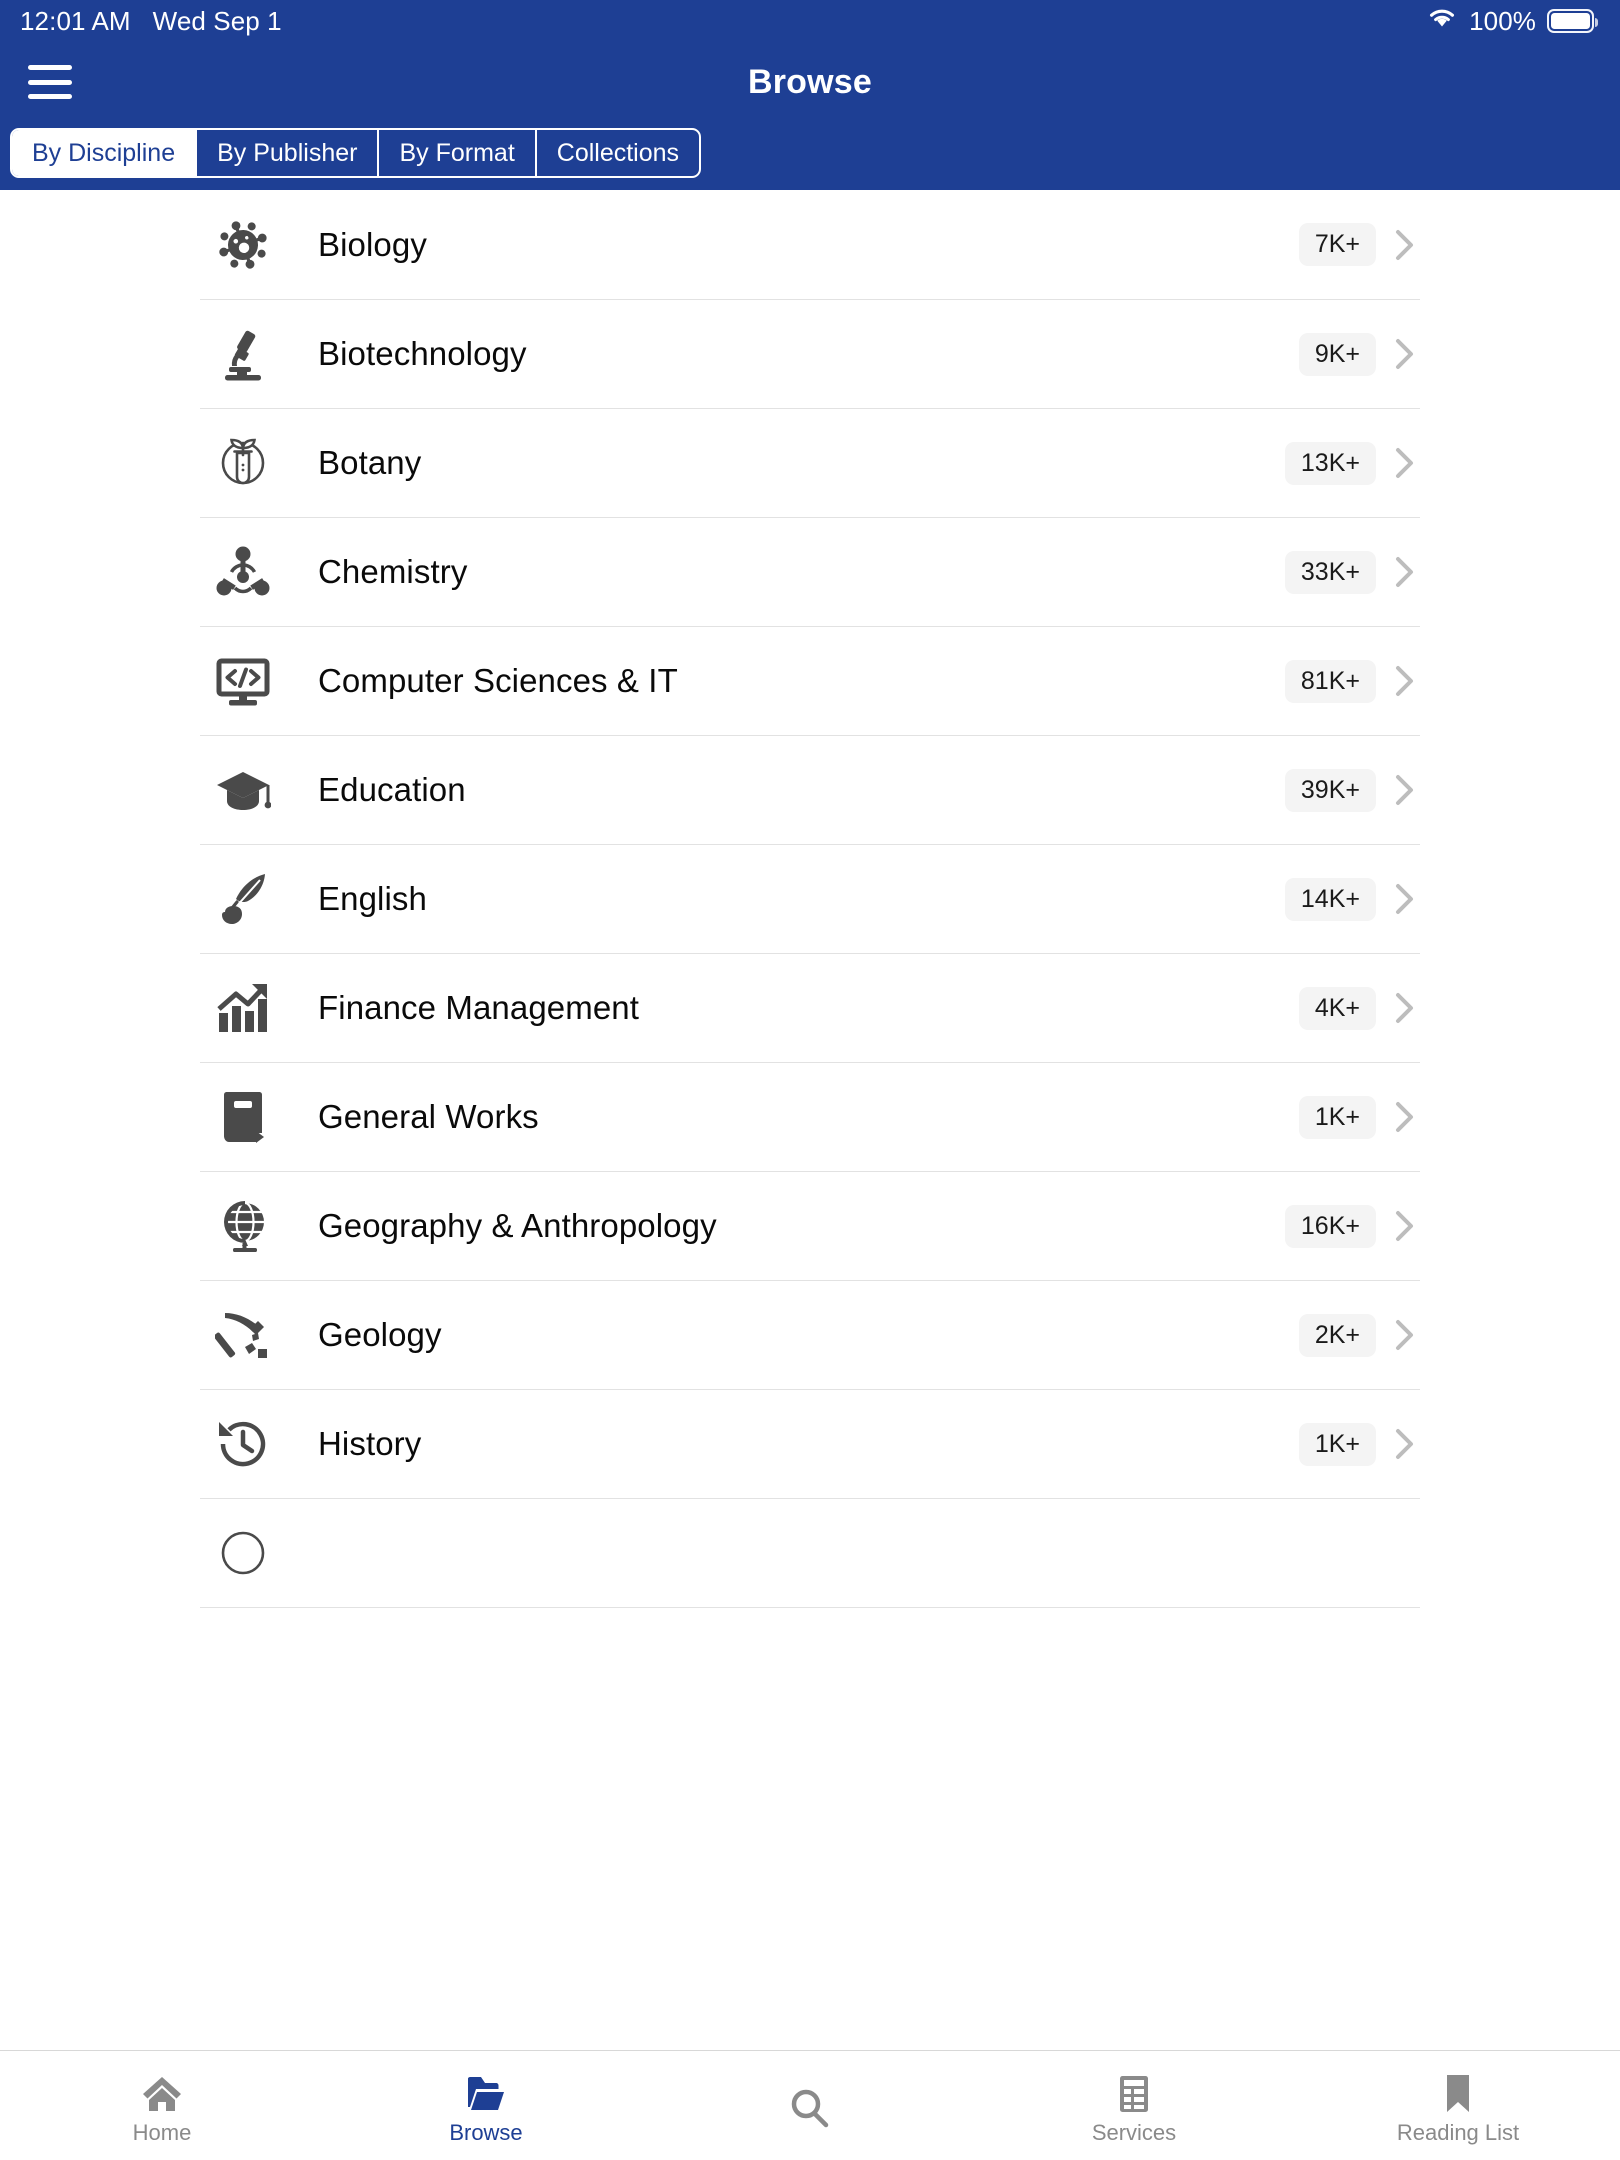 The image size is (1620, 2160). What do you see at coordinates (1330, 899) in the screenshot?
I see `count-badge: 14K+` at bounding box center [1330, 899].